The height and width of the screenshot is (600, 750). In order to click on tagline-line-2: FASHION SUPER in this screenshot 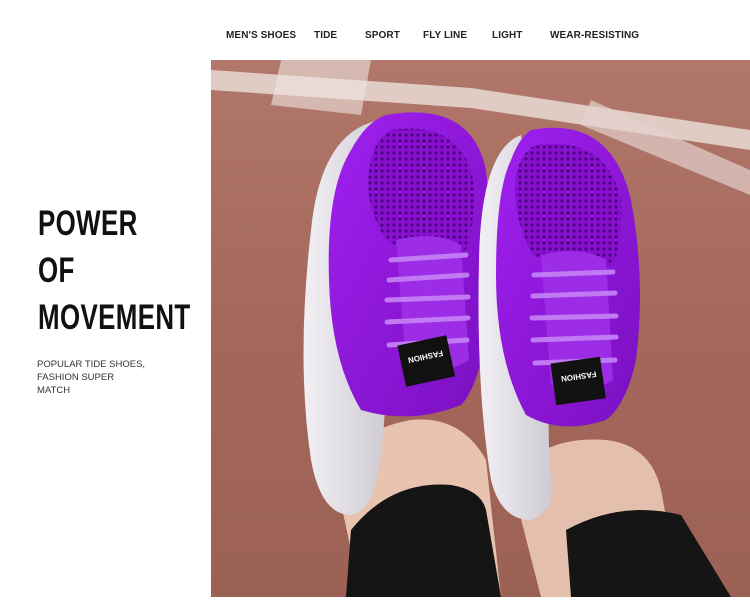, I will do `click(76, 377)`.